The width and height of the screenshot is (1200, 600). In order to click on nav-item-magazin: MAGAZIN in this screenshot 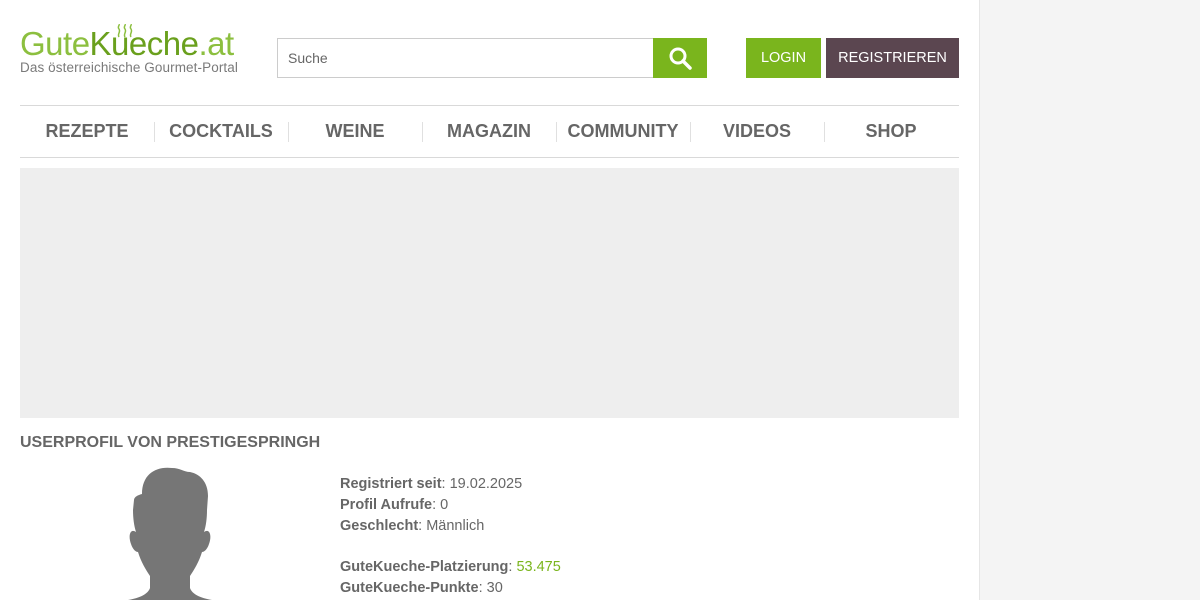, I will do `click(489, 131)`.